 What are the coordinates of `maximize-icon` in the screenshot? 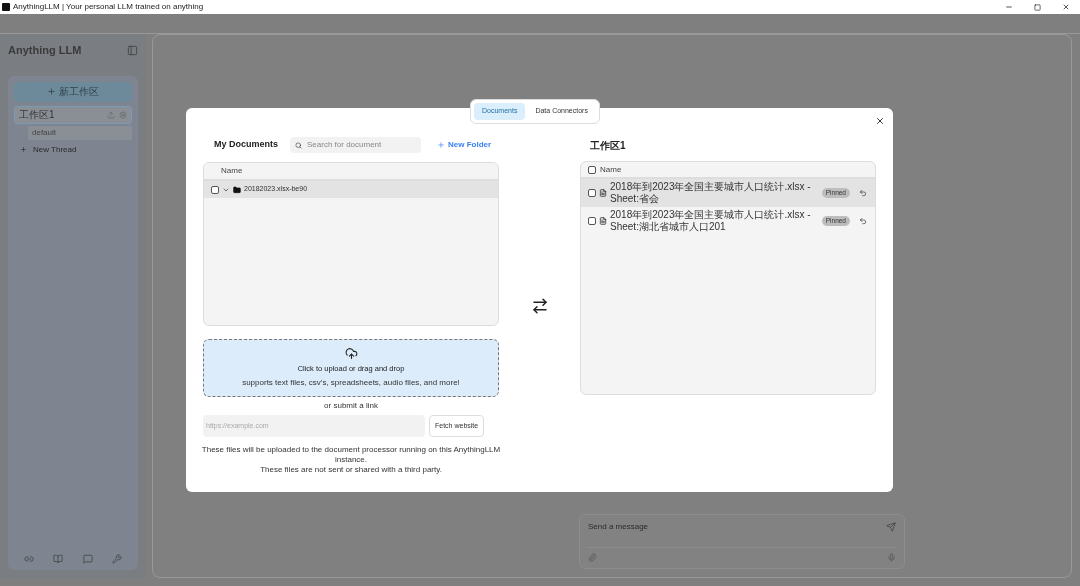 It's located at (1037, 7).